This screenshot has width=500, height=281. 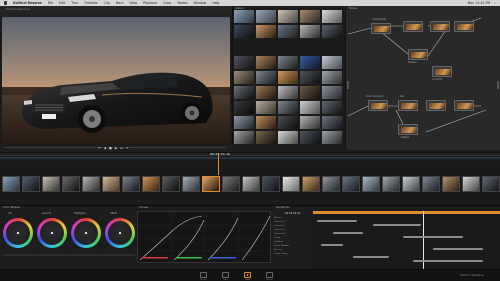 What do you see at coordinates (107, 3) in the screenshot?
I see `menu-clip: Clip` at bounding box center [107, 3].